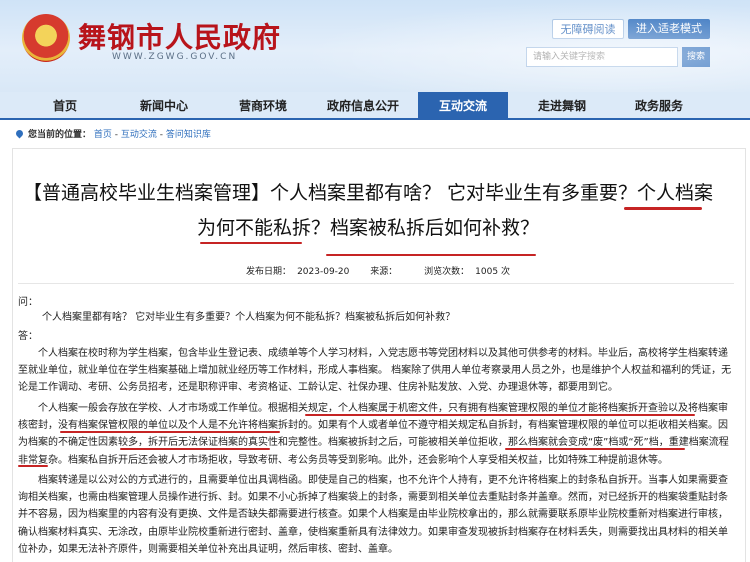 The height and width of the screenshot is (562, 750). I want to click on breadcrumb-prefix: 您当前的位置：, so click(60, 135).